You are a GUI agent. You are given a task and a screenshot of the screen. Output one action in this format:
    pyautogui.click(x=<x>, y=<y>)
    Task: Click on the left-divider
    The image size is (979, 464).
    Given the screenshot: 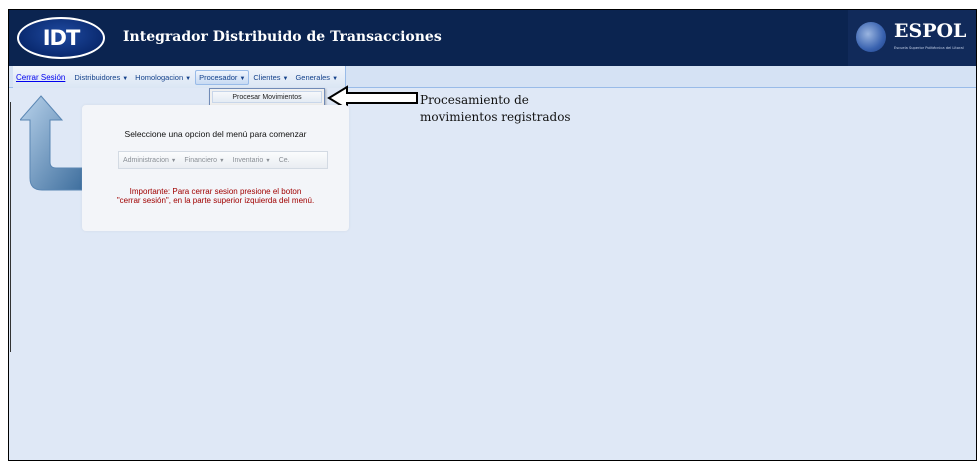 What is the action you would take?
    pyautogui.click(x=10, y=227)
    